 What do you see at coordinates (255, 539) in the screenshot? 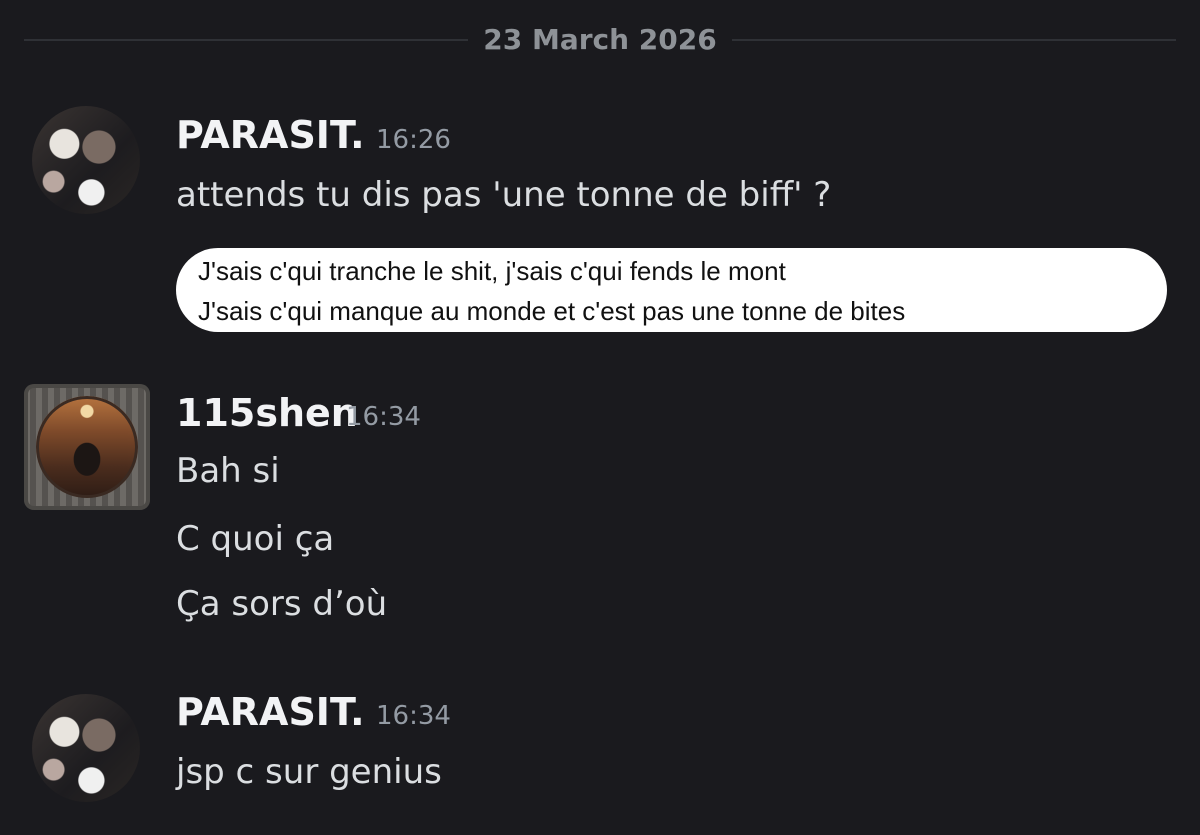
I see `message-text: C quoi ça` at bounding box center [255, 539].